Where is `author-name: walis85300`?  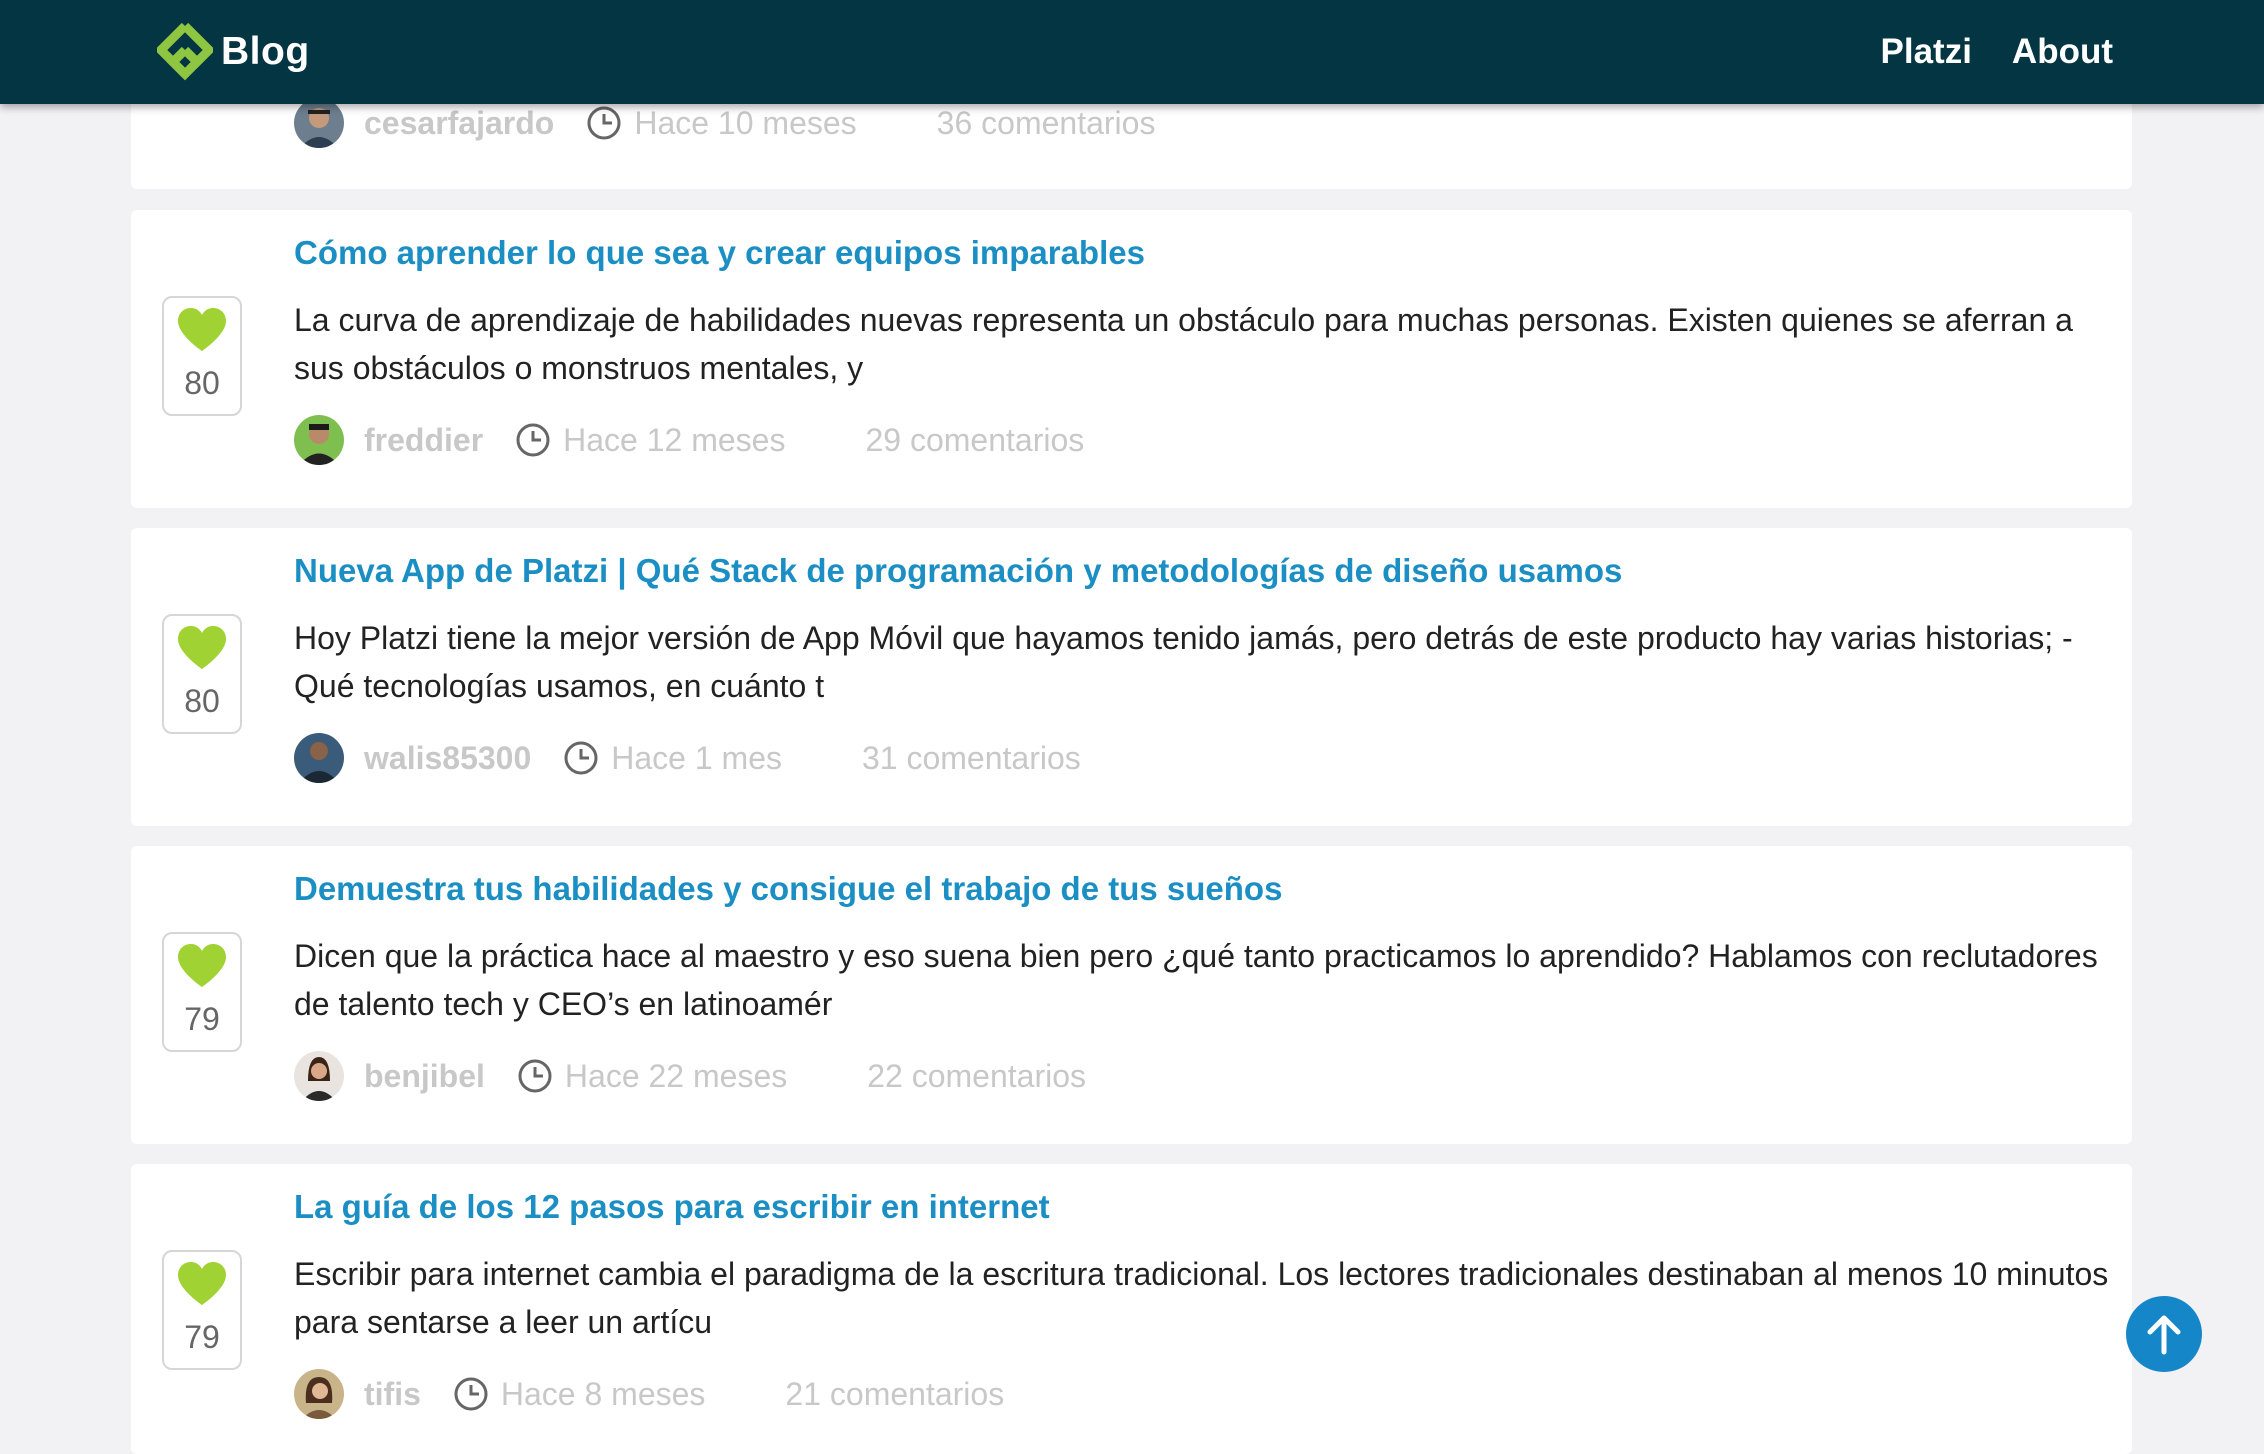 author-name: walis85300 is located at coordinates (447, 758).